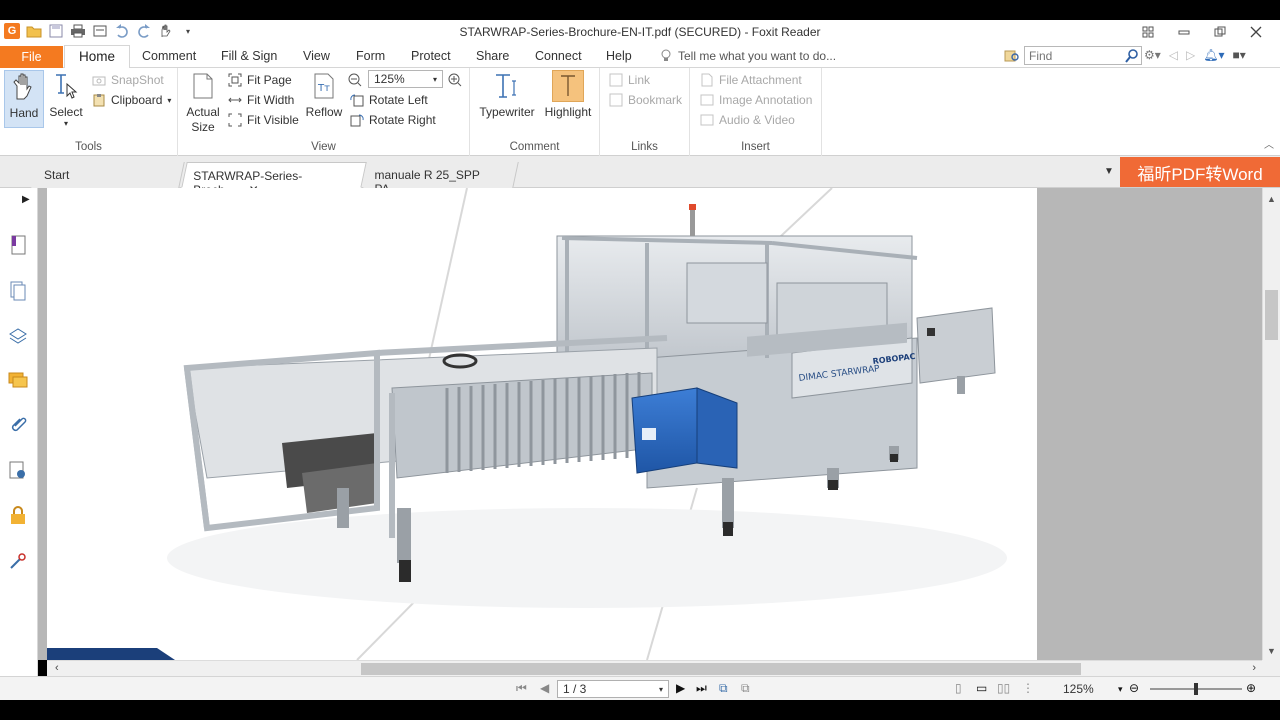 This screenshot has width=1280, height=720. I want to click on fit-width-button: Fit Width, so click(261, 100).